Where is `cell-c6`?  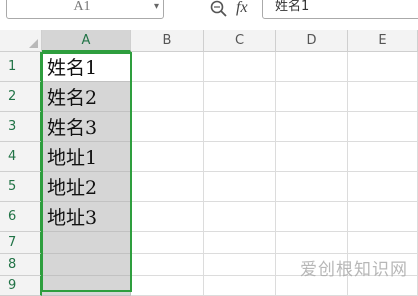 cell-c6 is located at coordinates (240, 217).